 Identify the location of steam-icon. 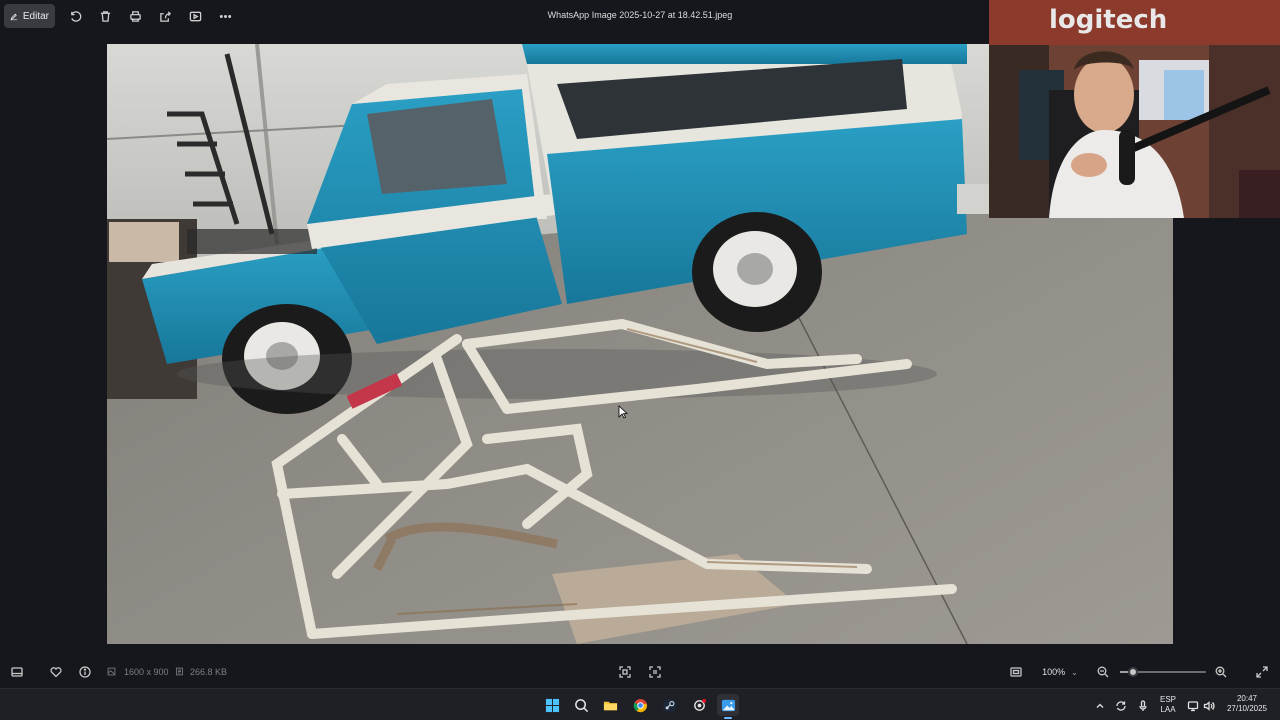
(669, 705).